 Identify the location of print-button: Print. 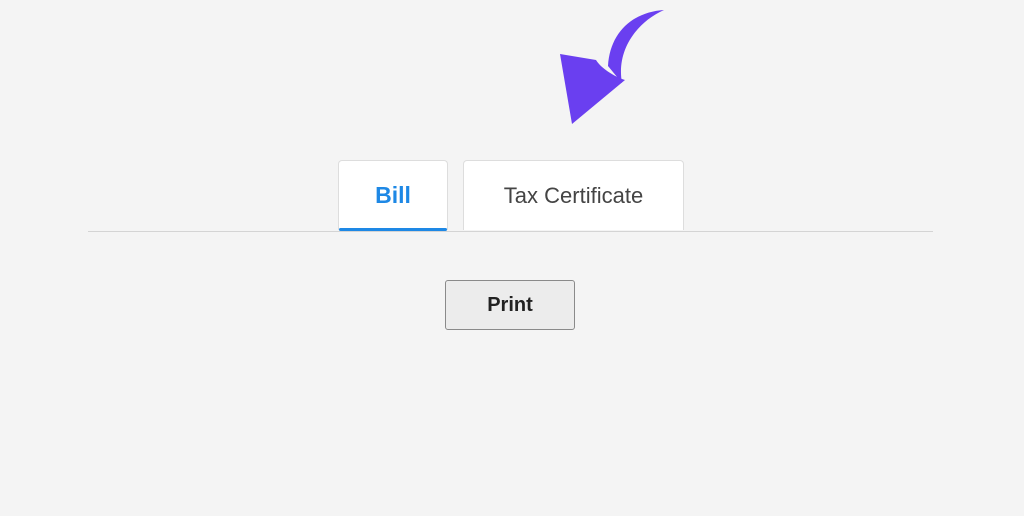
(510, 305).